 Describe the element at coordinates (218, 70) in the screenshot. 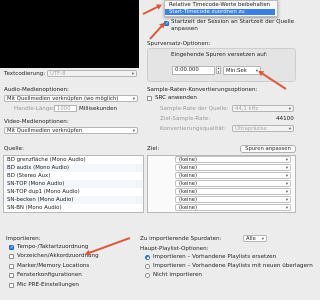

I see `offset-stepper: ▴ ▾` at that location.